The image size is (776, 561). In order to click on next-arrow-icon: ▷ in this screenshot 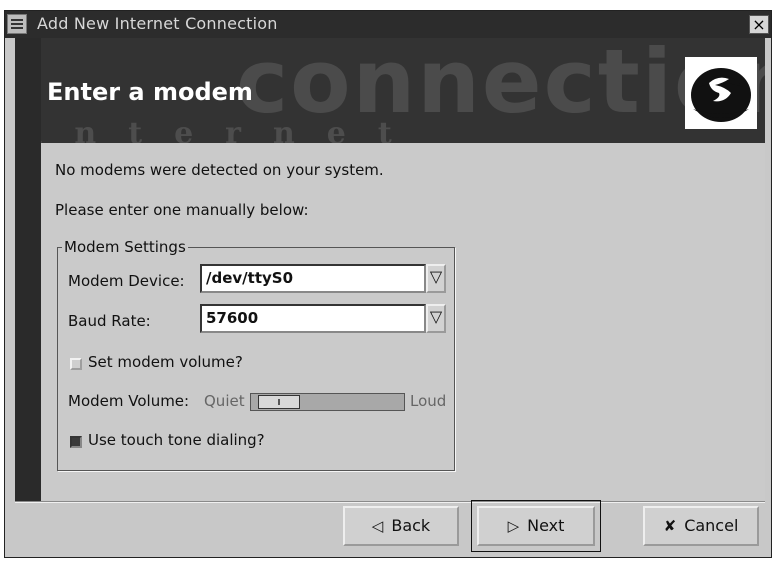, I will do `click(513, 526)`.